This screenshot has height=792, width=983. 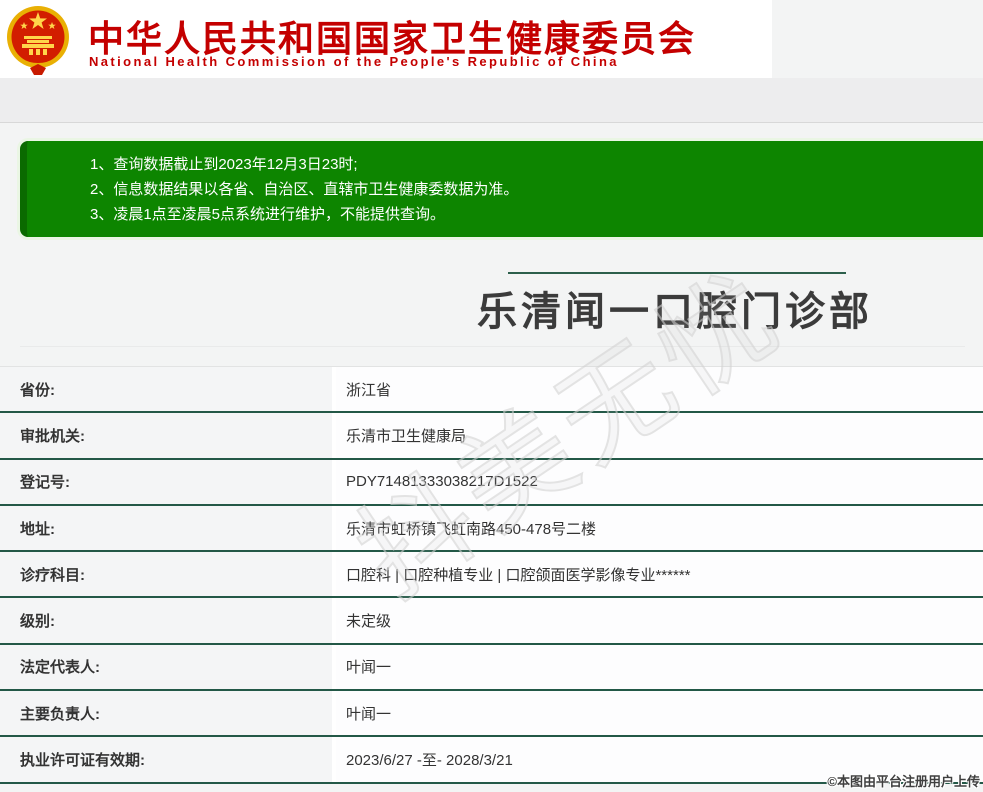 What do you see at coordinates (304, 189) in the screenshot?
I see `notice-line-2: 2、信息数据结果以各省、自治区、直辖市卫生健康委数据为准。` at bounding box center [304, 189].